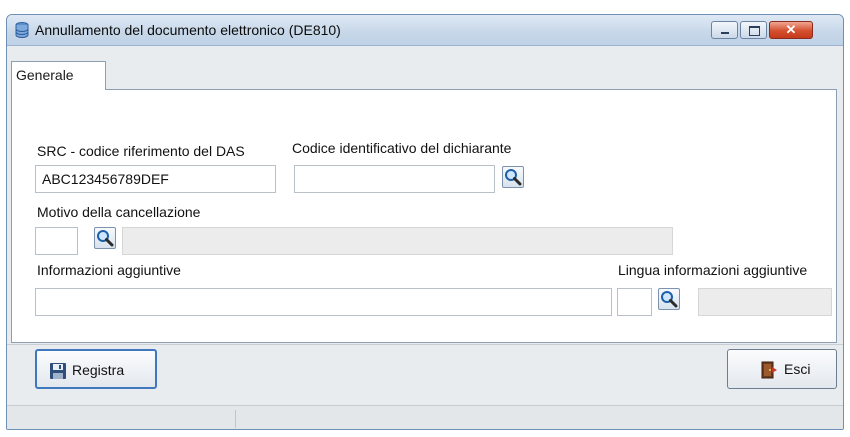 Image resolution: width=850 pixels, height=437 pixels. Describe the element at coordinates (155, 179) in the screenshot. I see `src-field` at that location.